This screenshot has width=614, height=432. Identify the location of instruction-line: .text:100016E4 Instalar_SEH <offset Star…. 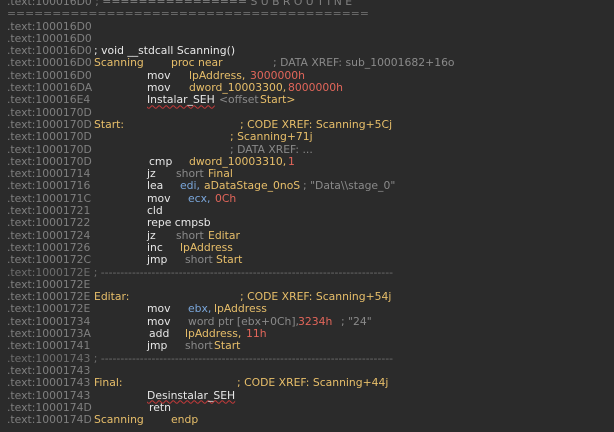
(307, 100).